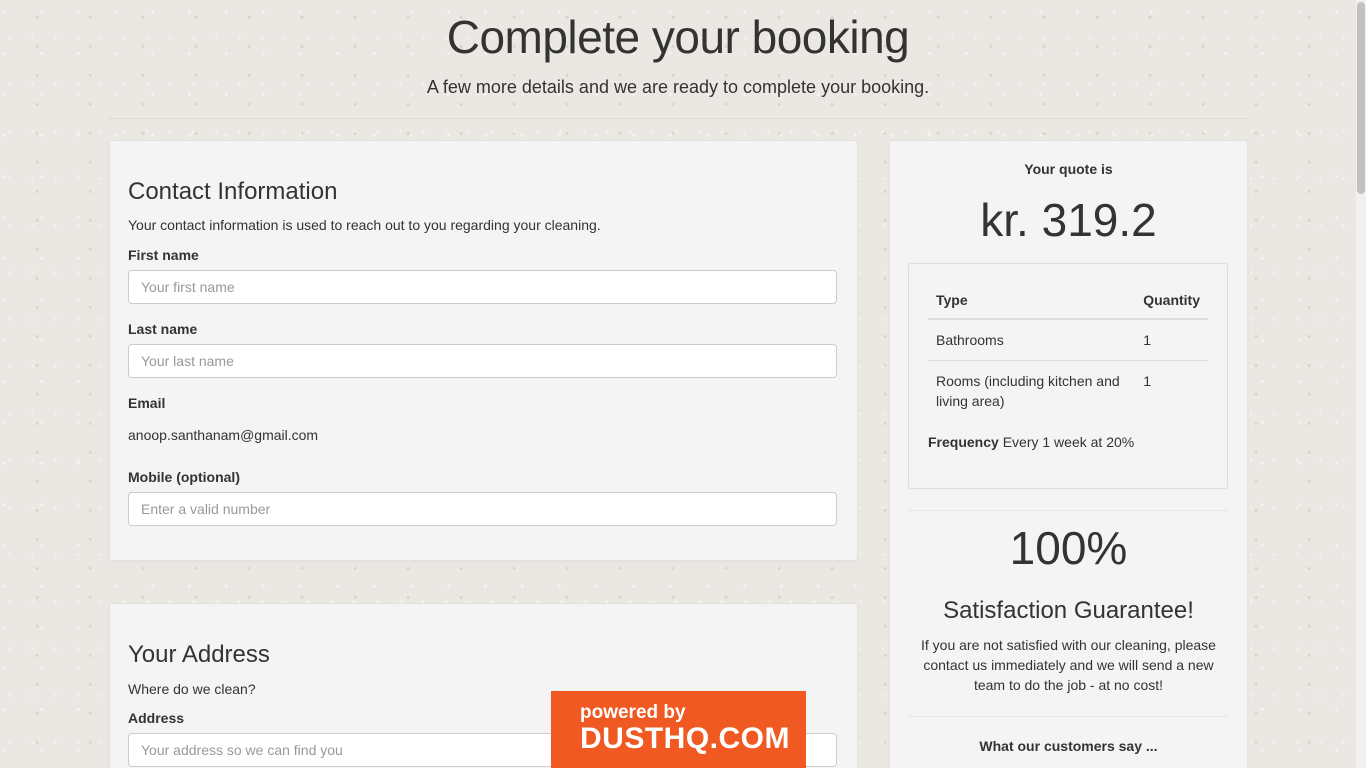 This screenshot has width=1366, height=768. What do you see at coordinates (482, 287) in the screenshot?
I see `first-name-input` at bounding box center [482, 287].